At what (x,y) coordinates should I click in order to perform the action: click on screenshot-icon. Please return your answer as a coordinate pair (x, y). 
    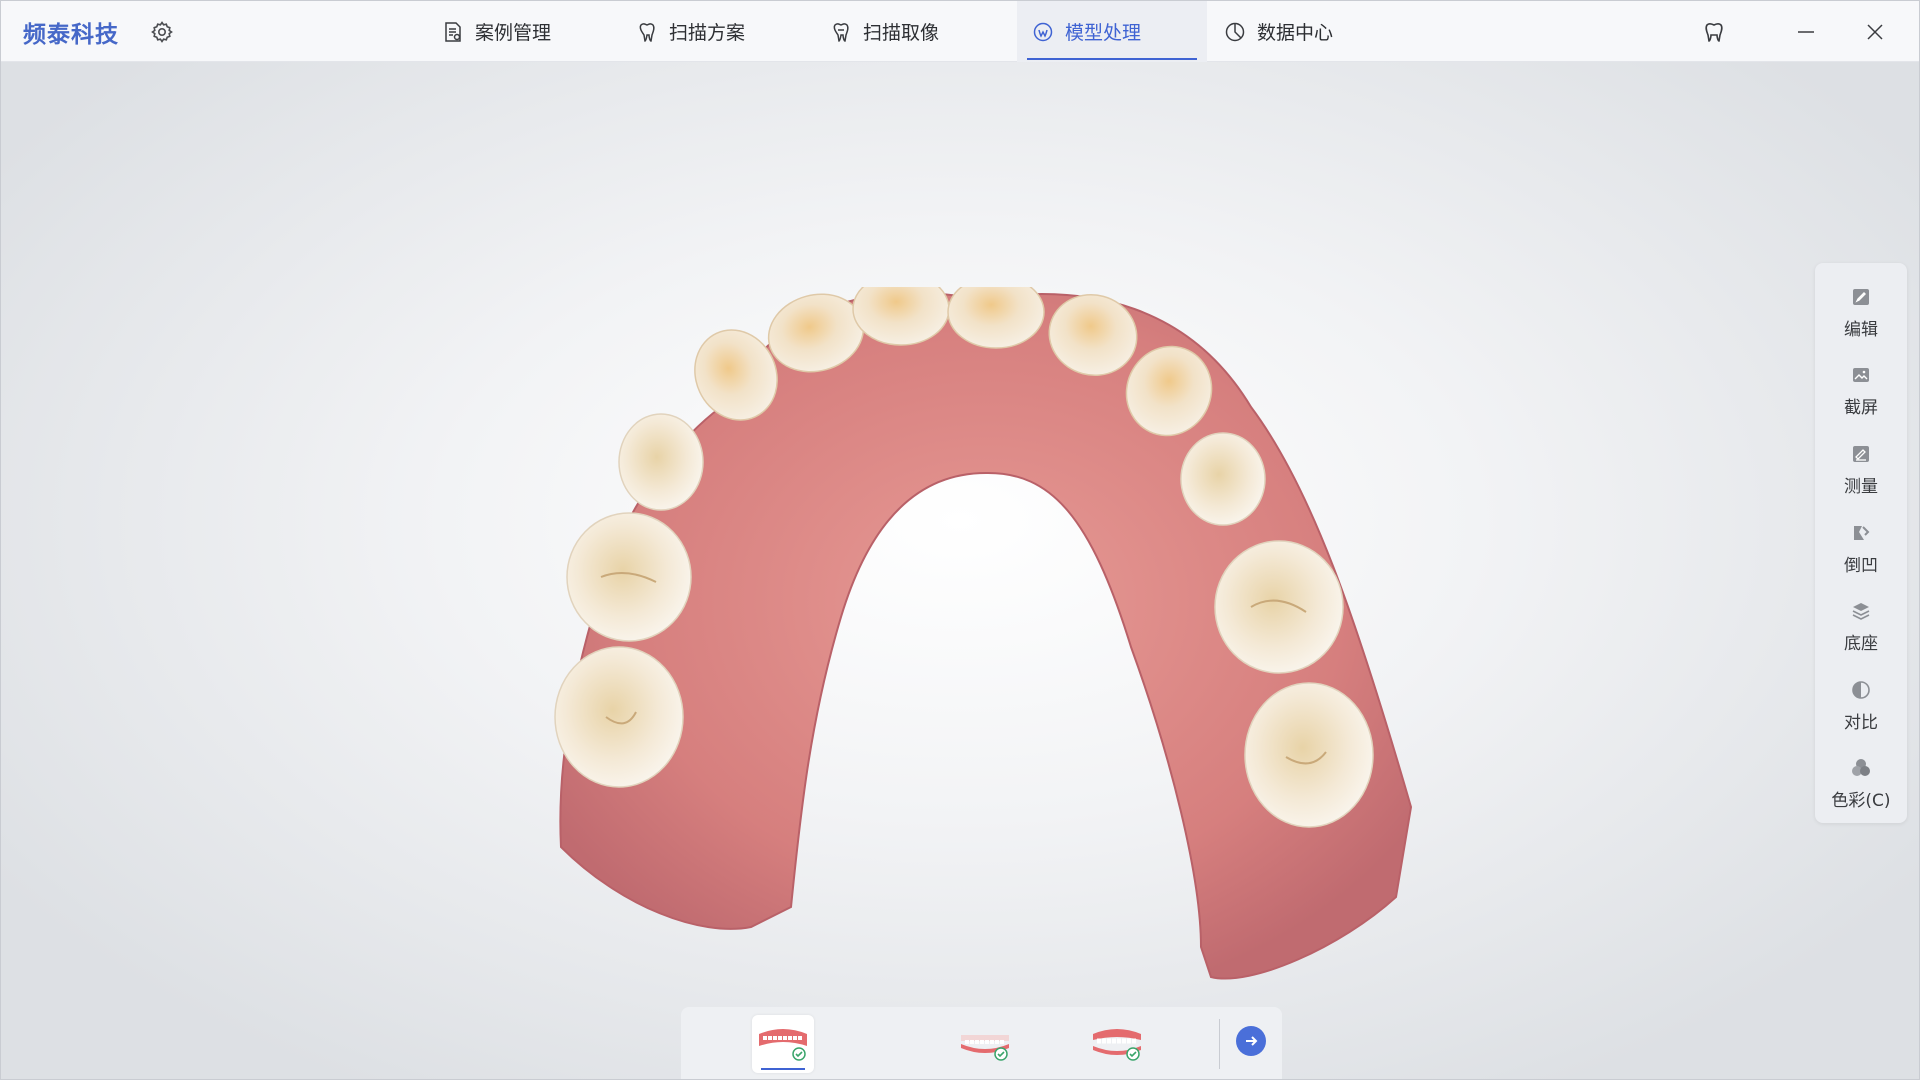
    Looking at the image, I should click on (1861, 375).